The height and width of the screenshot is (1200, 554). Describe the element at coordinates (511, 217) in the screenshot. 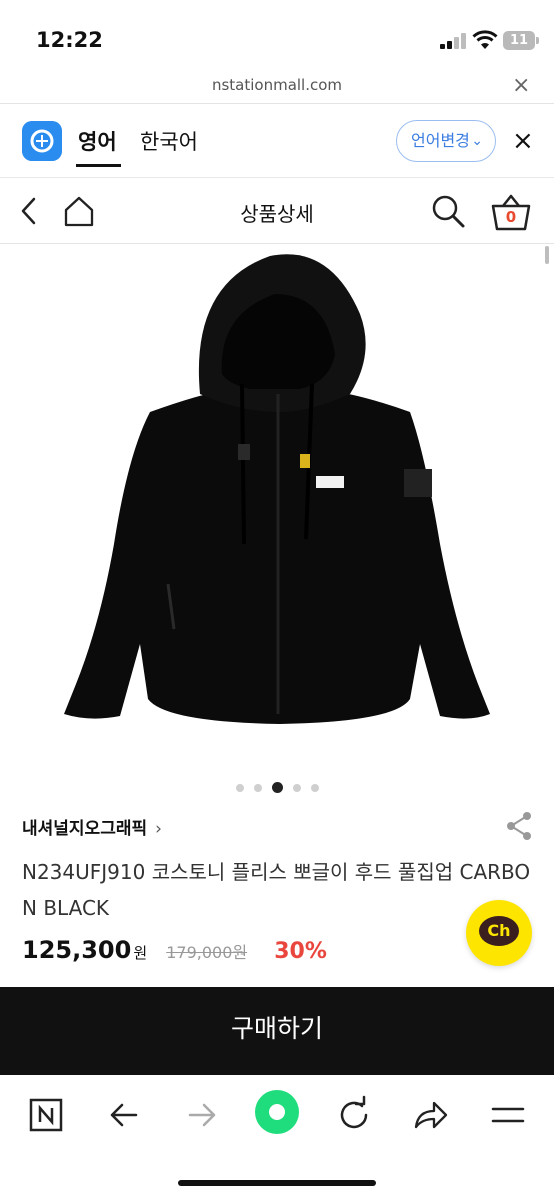

I see `cart-count: 0` at that location.